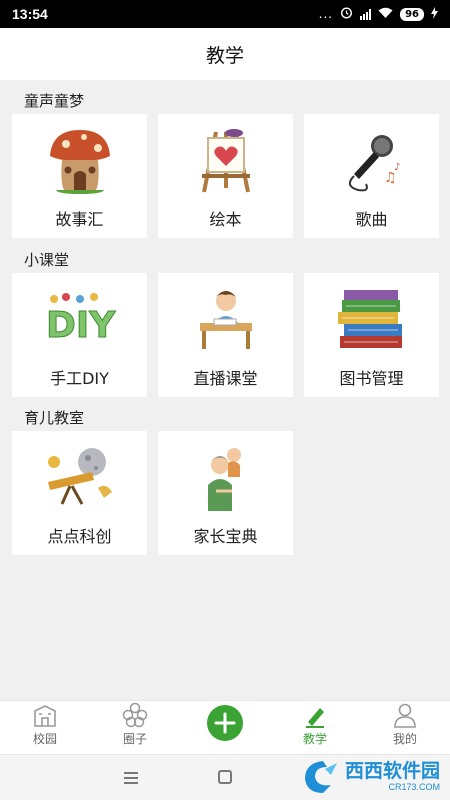 The width and height of the screenshot is (450, 800). I want to click on card-label: 故事汇, so click(79, 219).